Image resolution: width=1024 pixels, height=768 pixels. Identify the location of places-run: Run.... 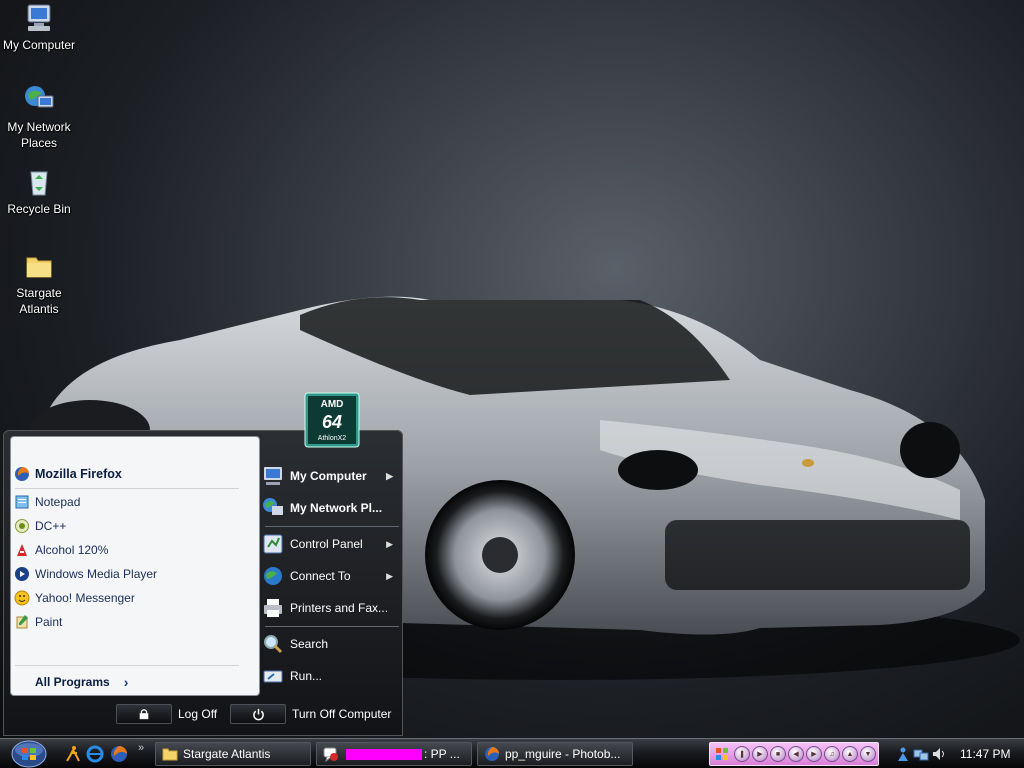
(330, 676).